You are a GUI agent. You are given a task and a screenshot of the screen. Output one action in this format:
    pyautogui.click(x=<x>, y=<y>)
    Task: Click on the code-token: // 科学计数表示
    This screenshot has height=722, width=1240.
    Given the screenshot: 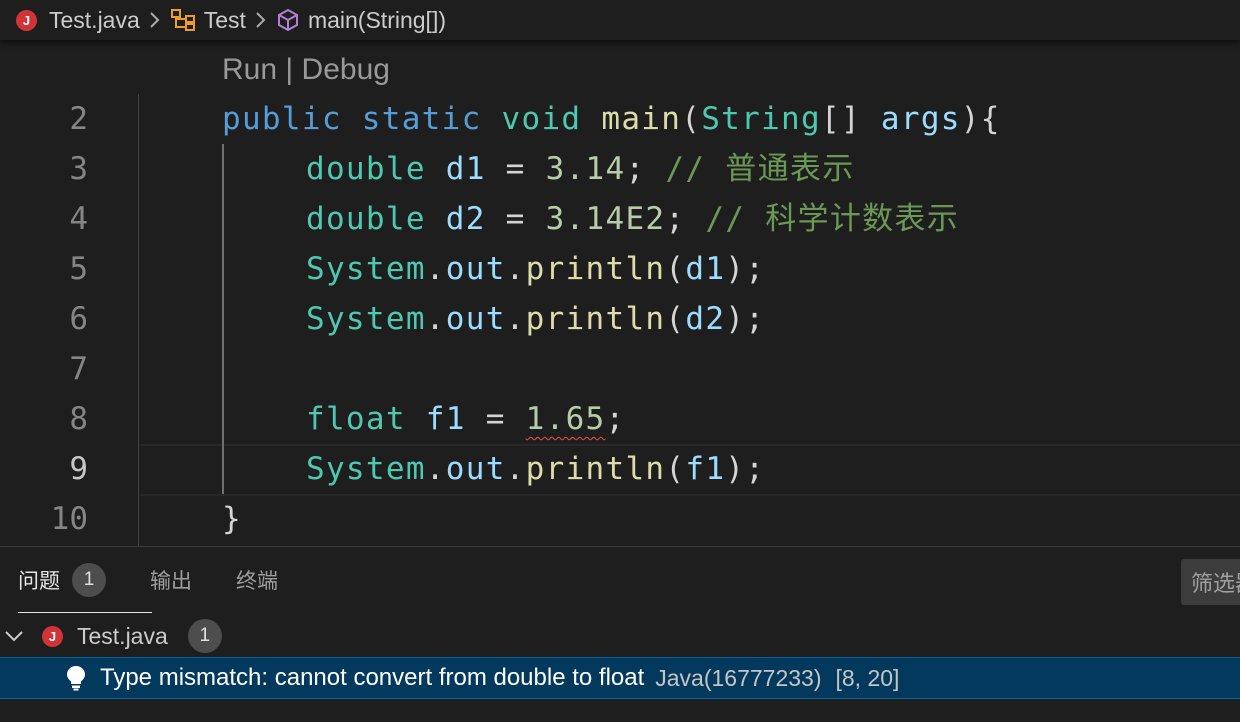 What is the action you would take?
    pyautogui.click(x=832, y=219)
    